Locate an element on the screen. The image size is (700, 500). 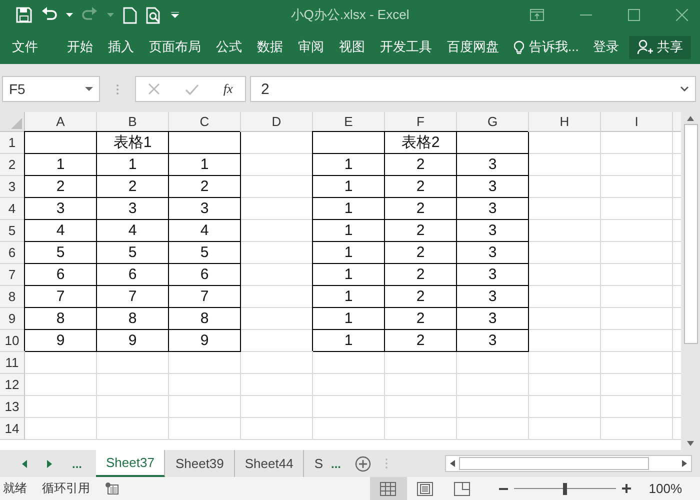
column-header: C is located at coordinates (205, 122).